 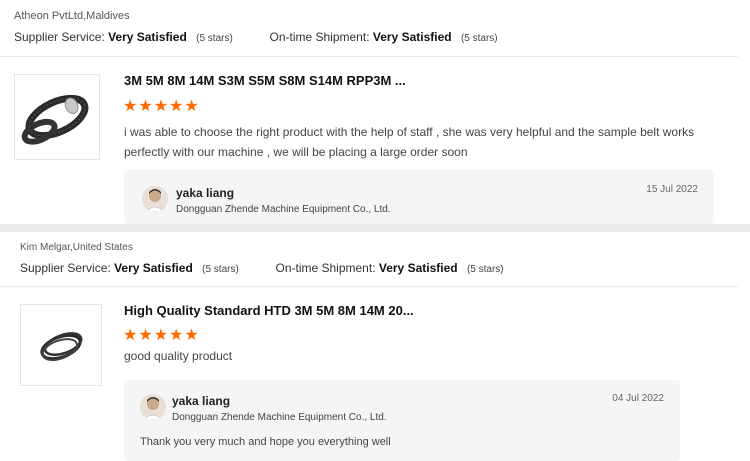 I want to click on belt-product-image, so click(x=61, y=347).